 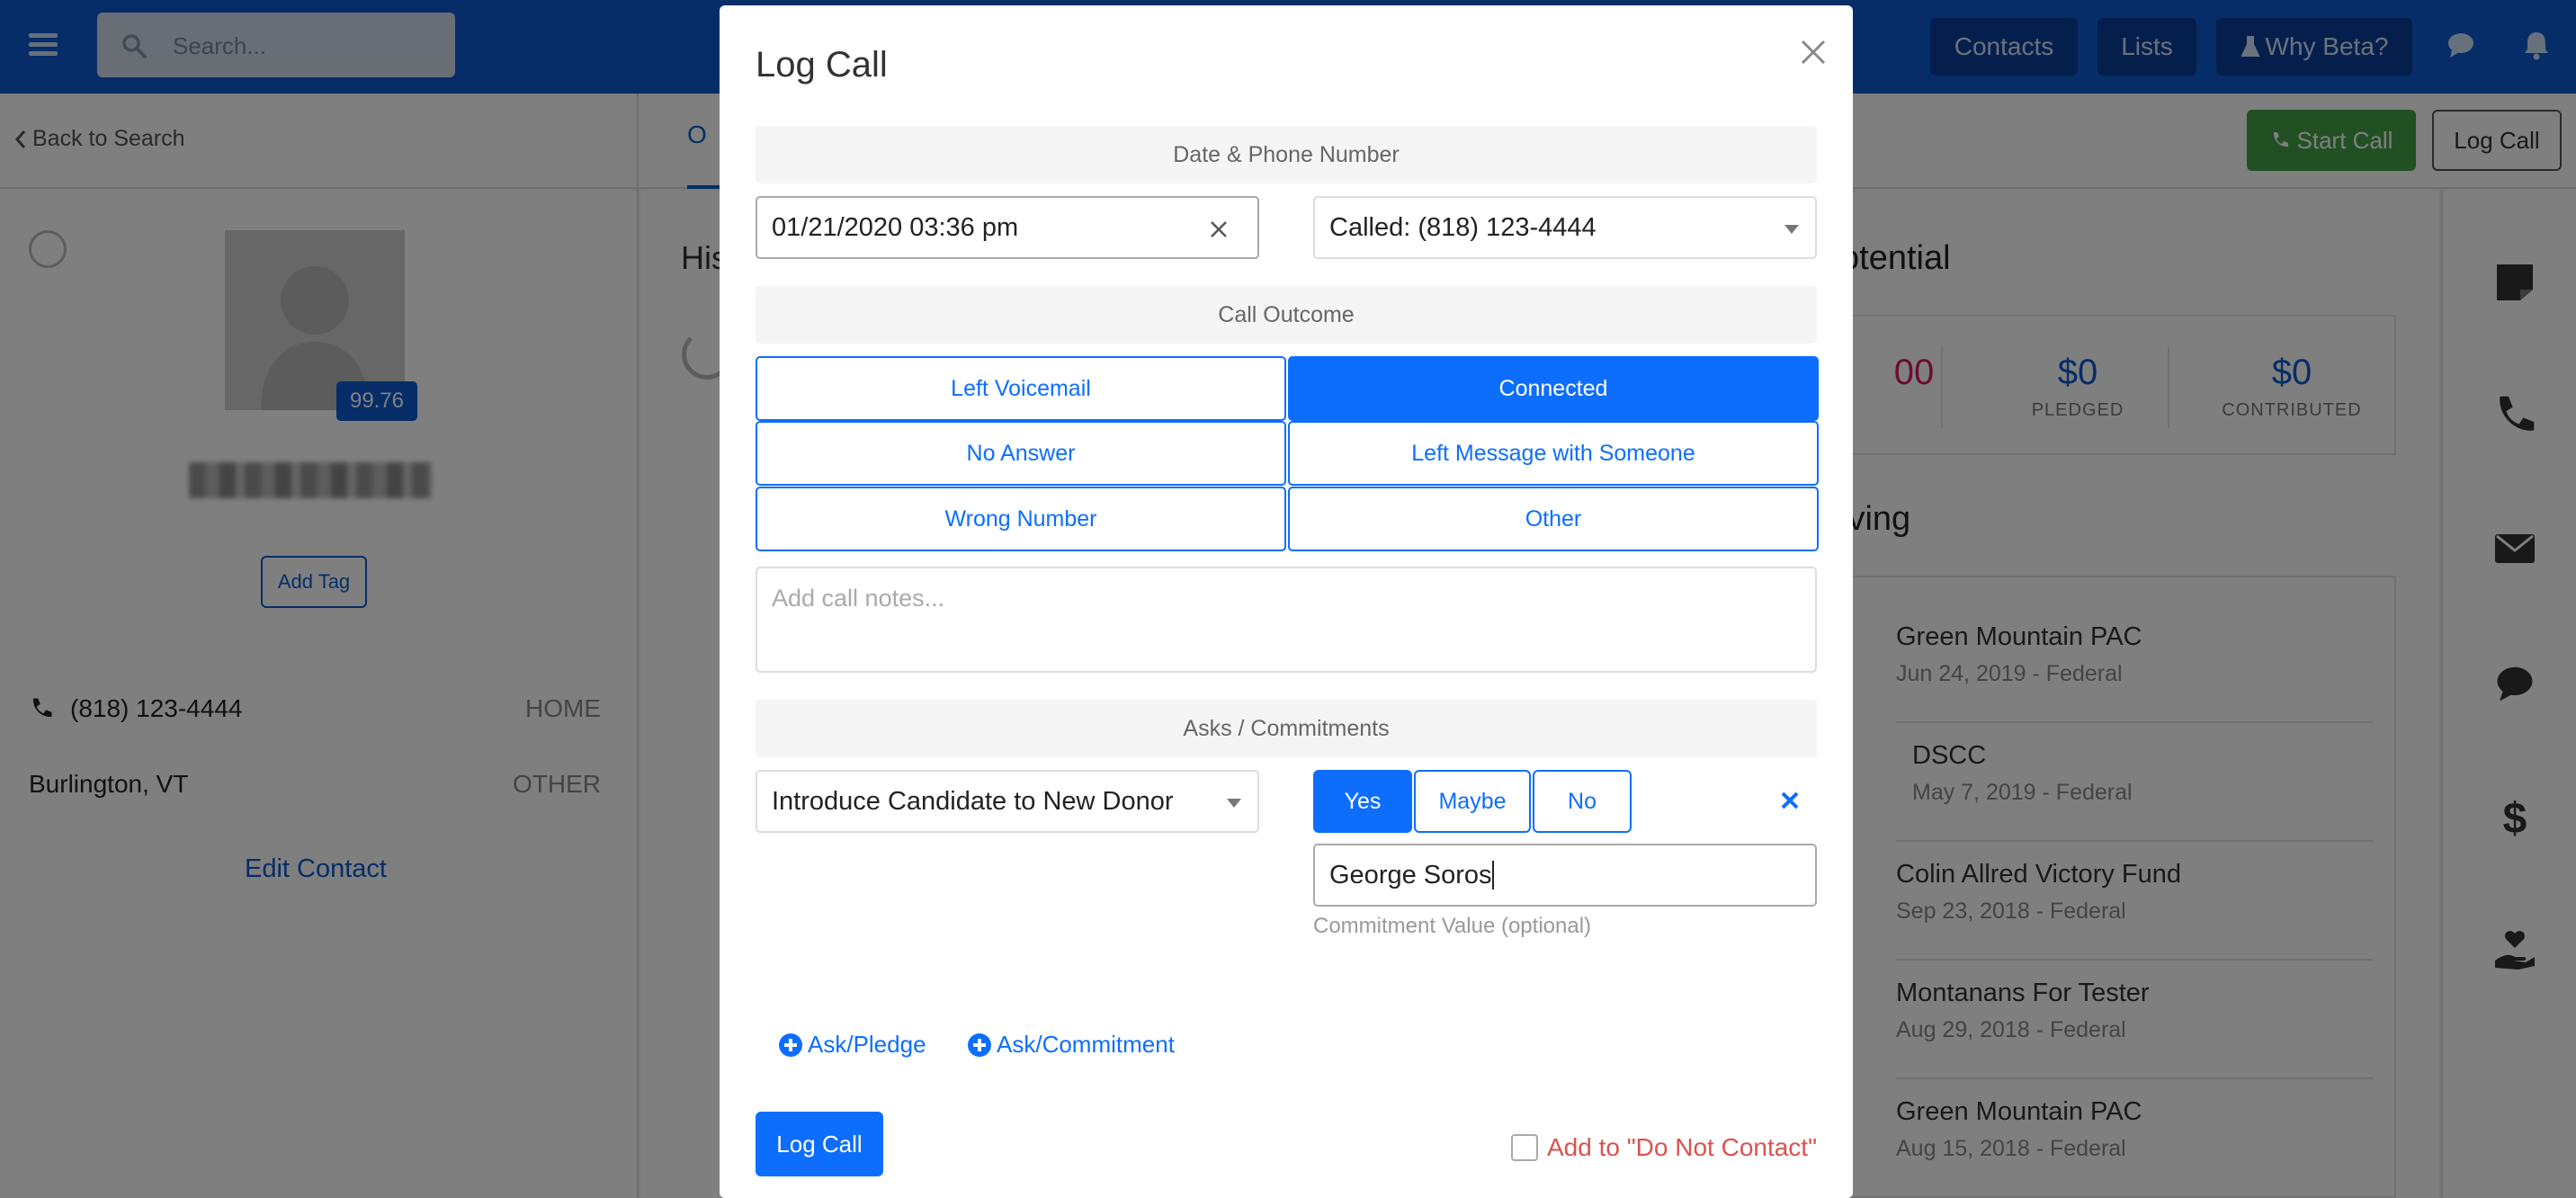 What do you see at coordinates (1021, 453) in the screenshot?
I see `outcome-no-answer-button: No Answer` at bounding box center [1021, 453].